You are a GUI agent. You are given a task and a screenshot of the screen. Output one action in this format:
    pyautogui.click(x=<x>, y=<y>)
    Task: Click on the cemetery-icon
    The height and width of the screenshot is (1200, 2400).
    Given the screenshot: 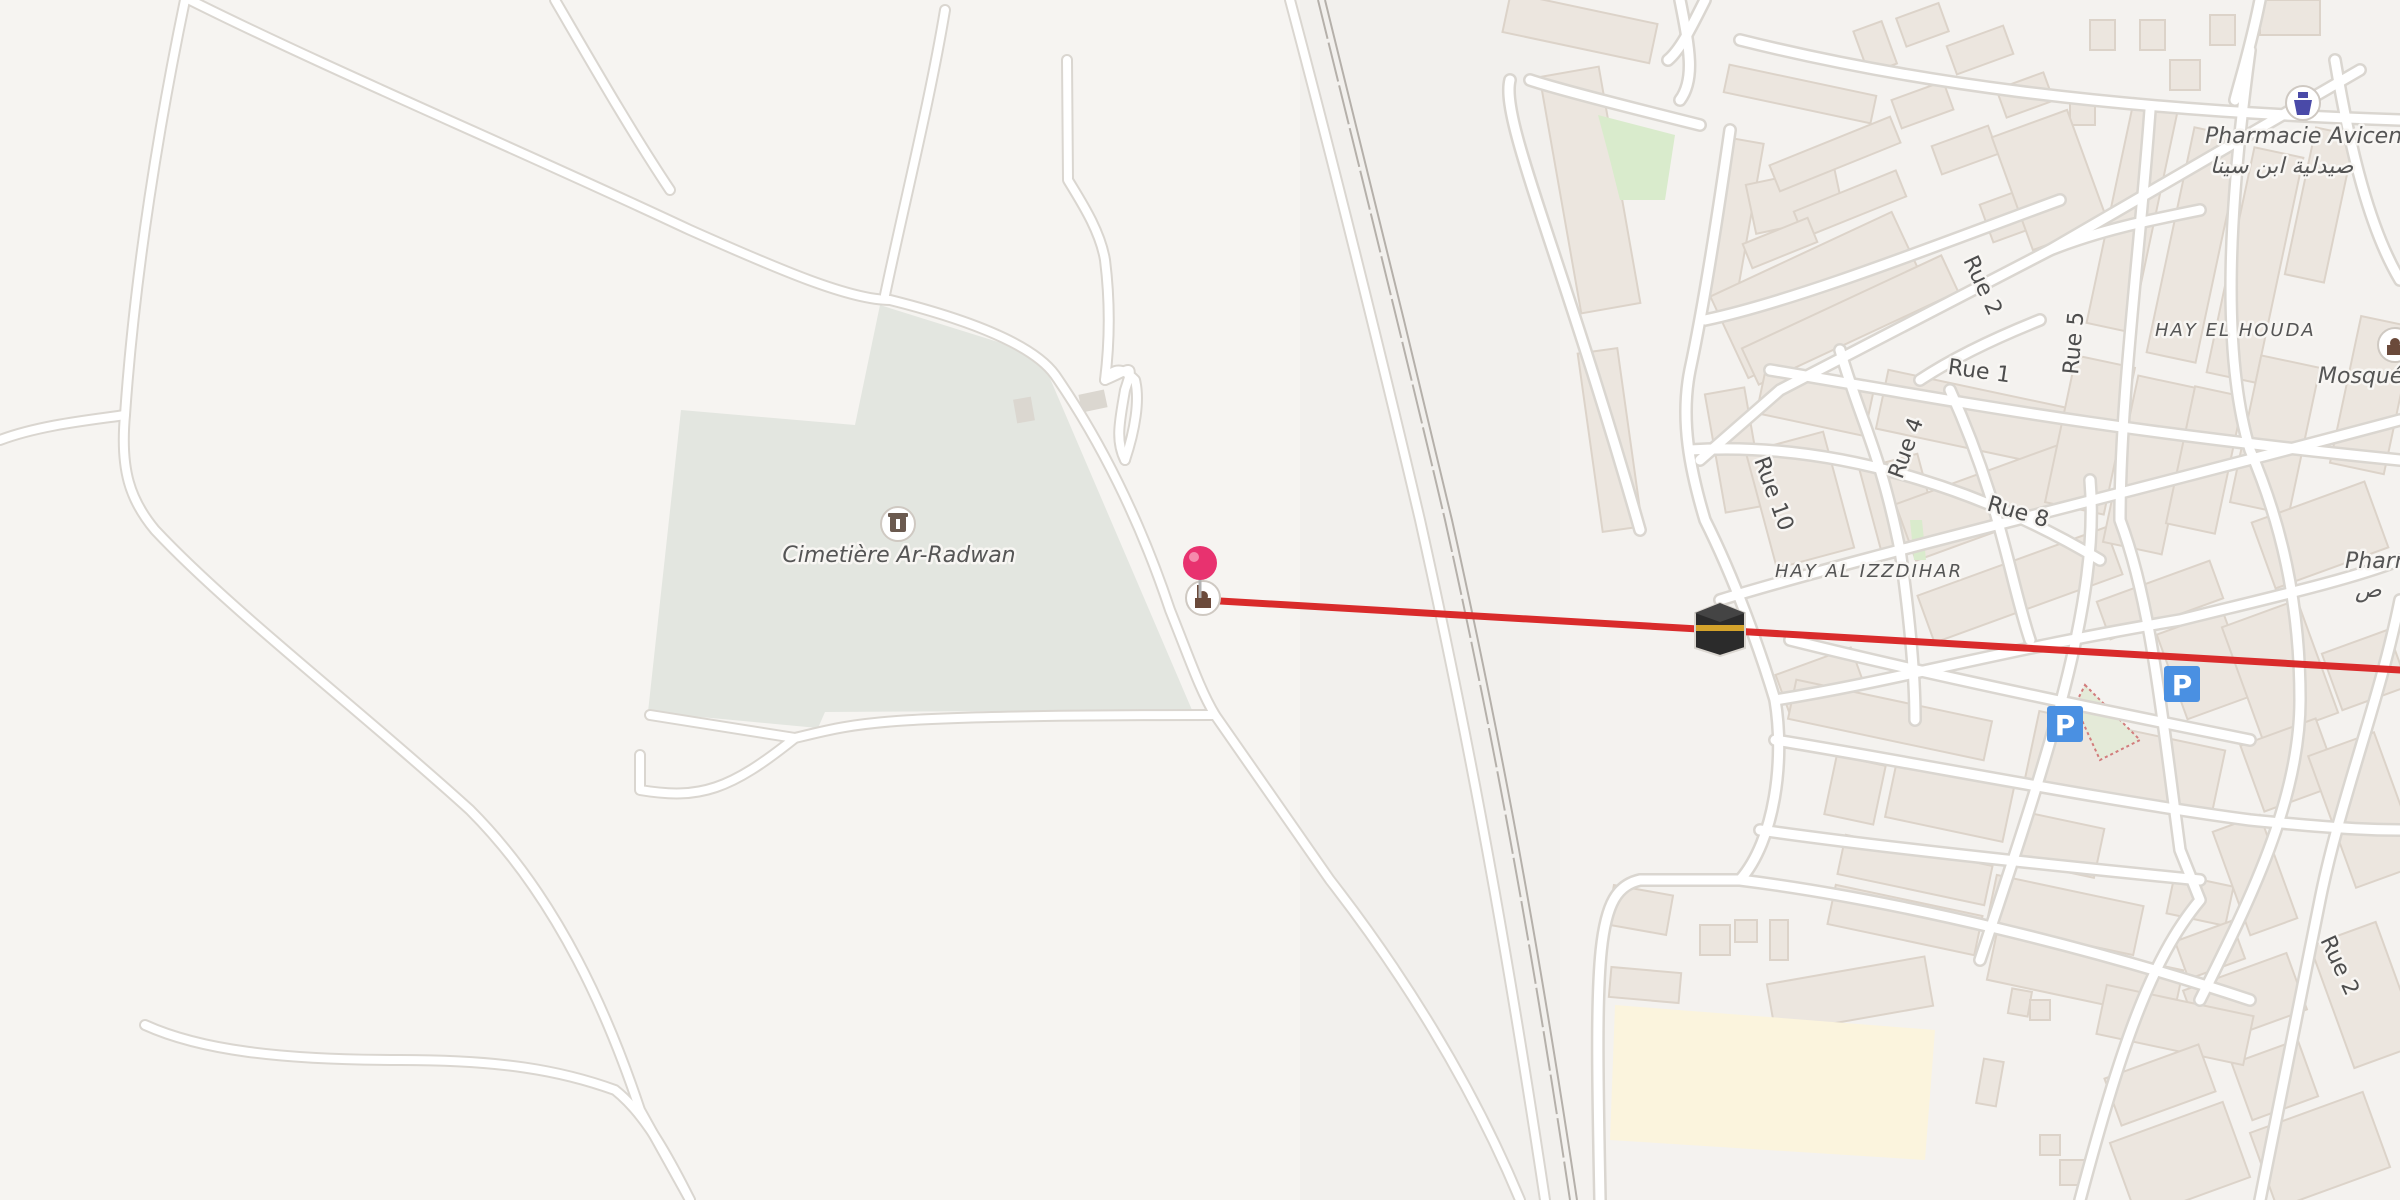 What is the action you would take?
    pyautogui.click(x=898, y=524)
    